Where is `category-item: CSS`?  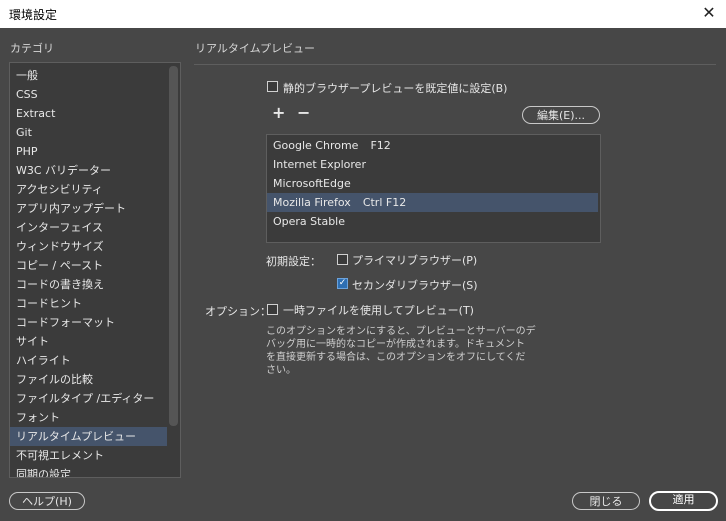 category-item: CSS is located at coordinates (88, 94).